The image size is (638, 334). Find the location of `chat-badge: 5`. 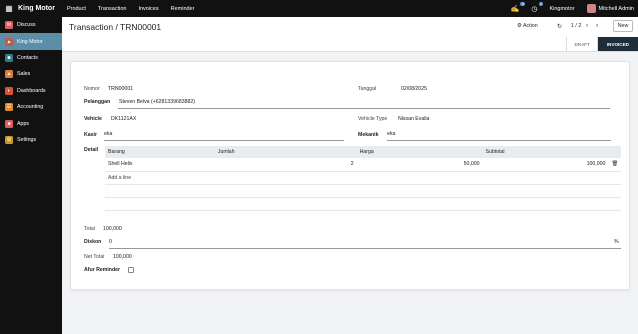

chat-badge: 5 is located at coordinates (523, 3).